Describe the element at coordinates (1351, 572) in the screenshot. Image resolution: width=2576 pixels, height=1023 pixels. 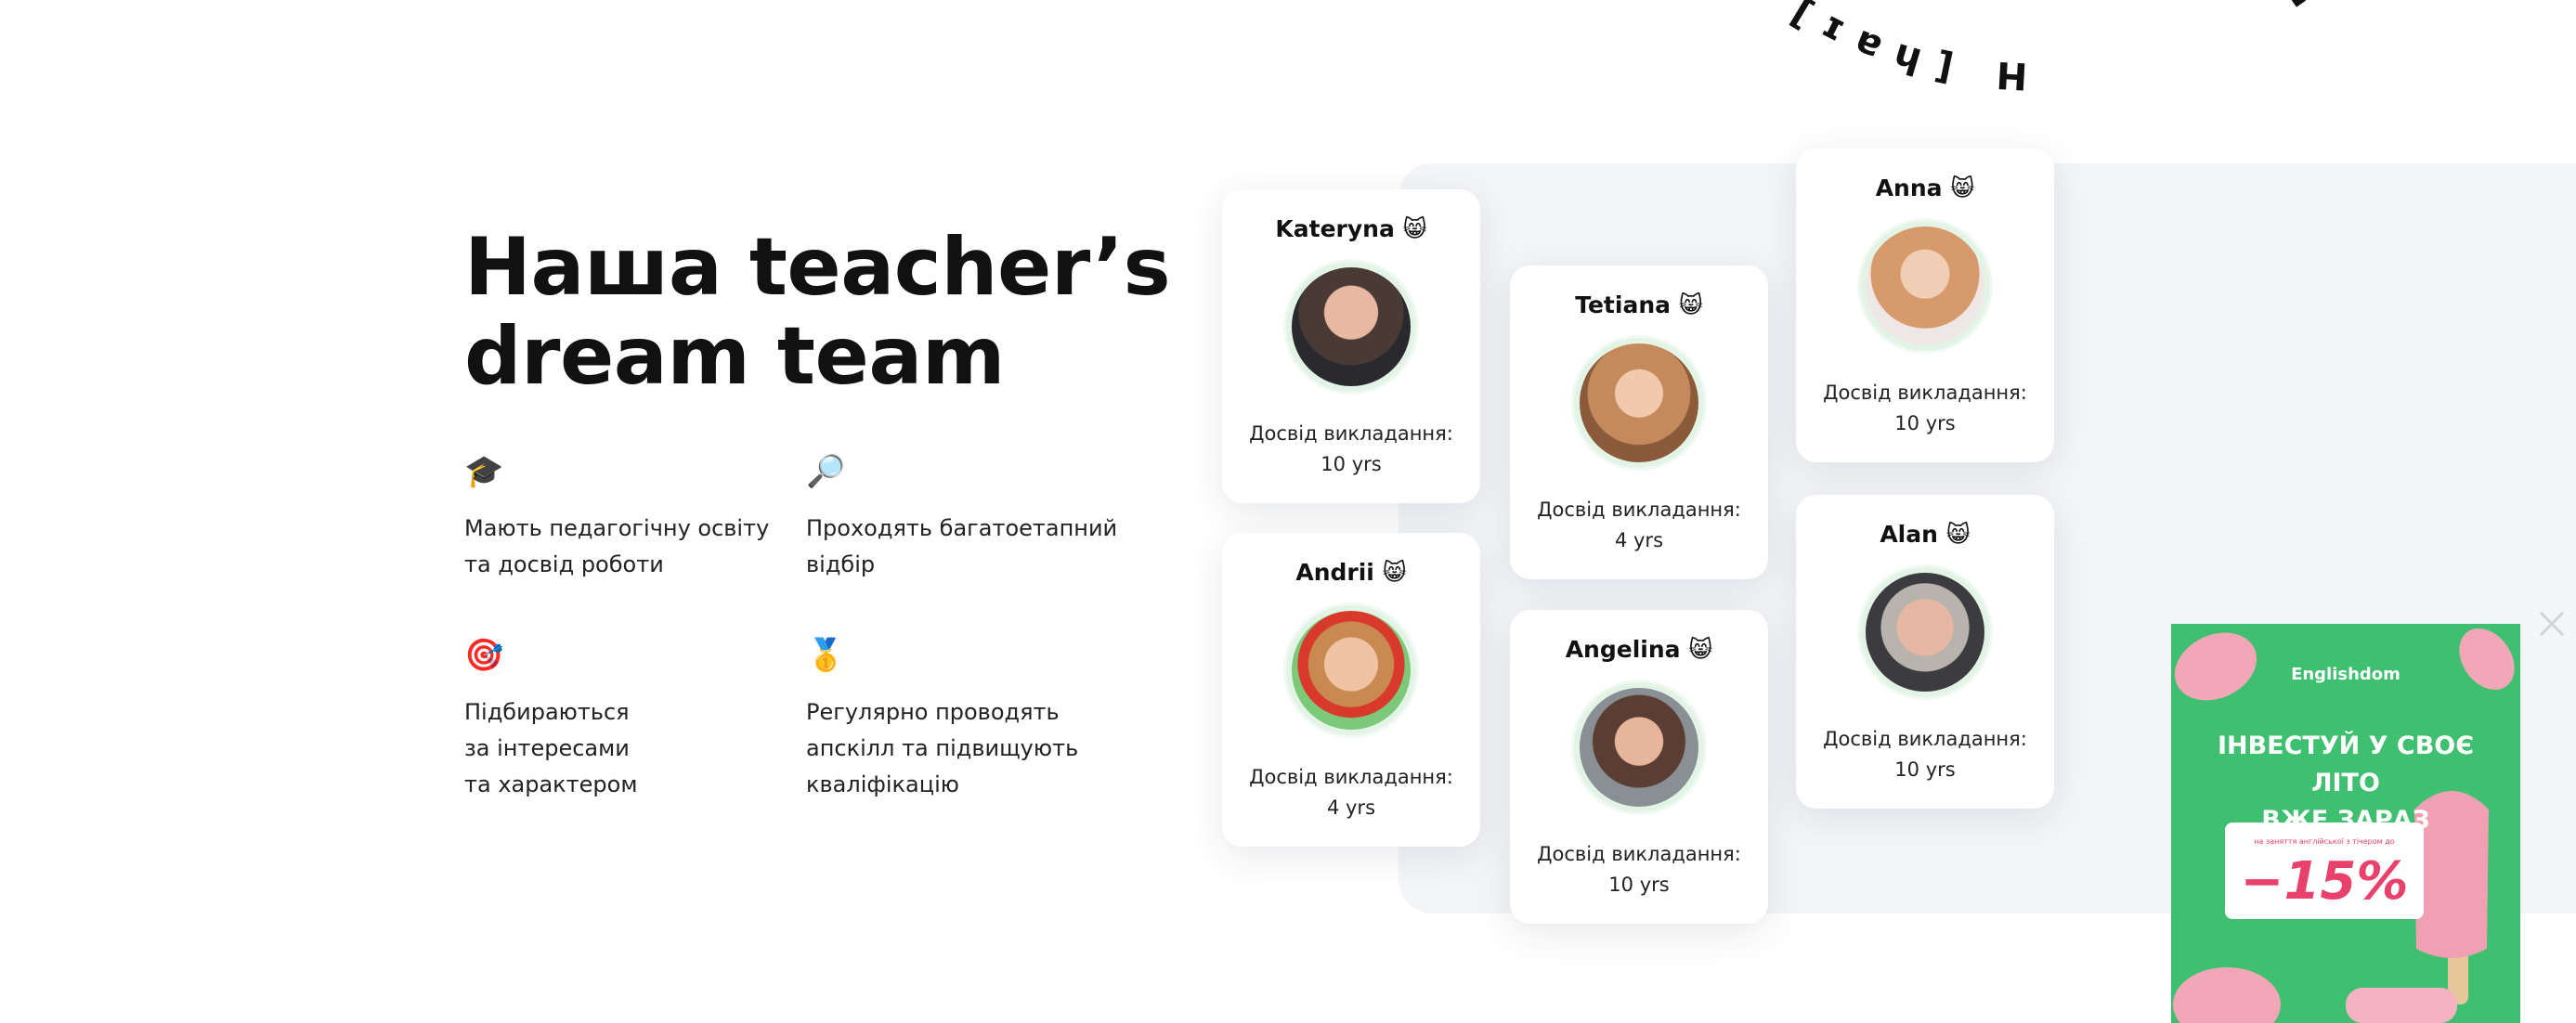
I see `teacher-name: Andrii 😸` at that location.